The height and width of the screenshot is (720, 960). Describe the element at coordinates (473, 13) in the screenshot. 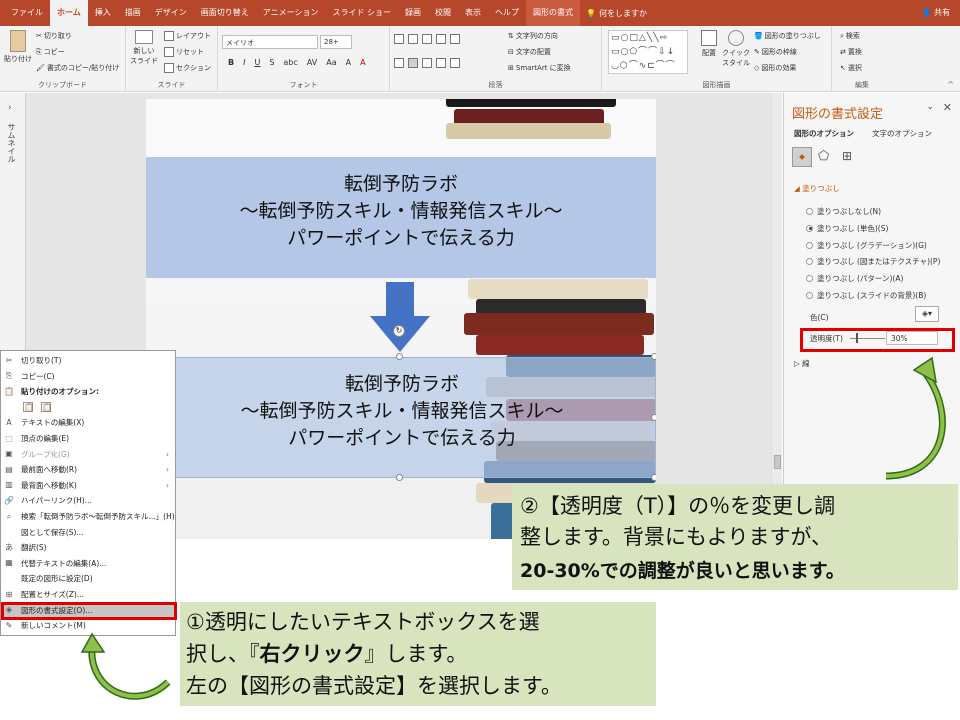

I see `tab-10: 表示` at that location.